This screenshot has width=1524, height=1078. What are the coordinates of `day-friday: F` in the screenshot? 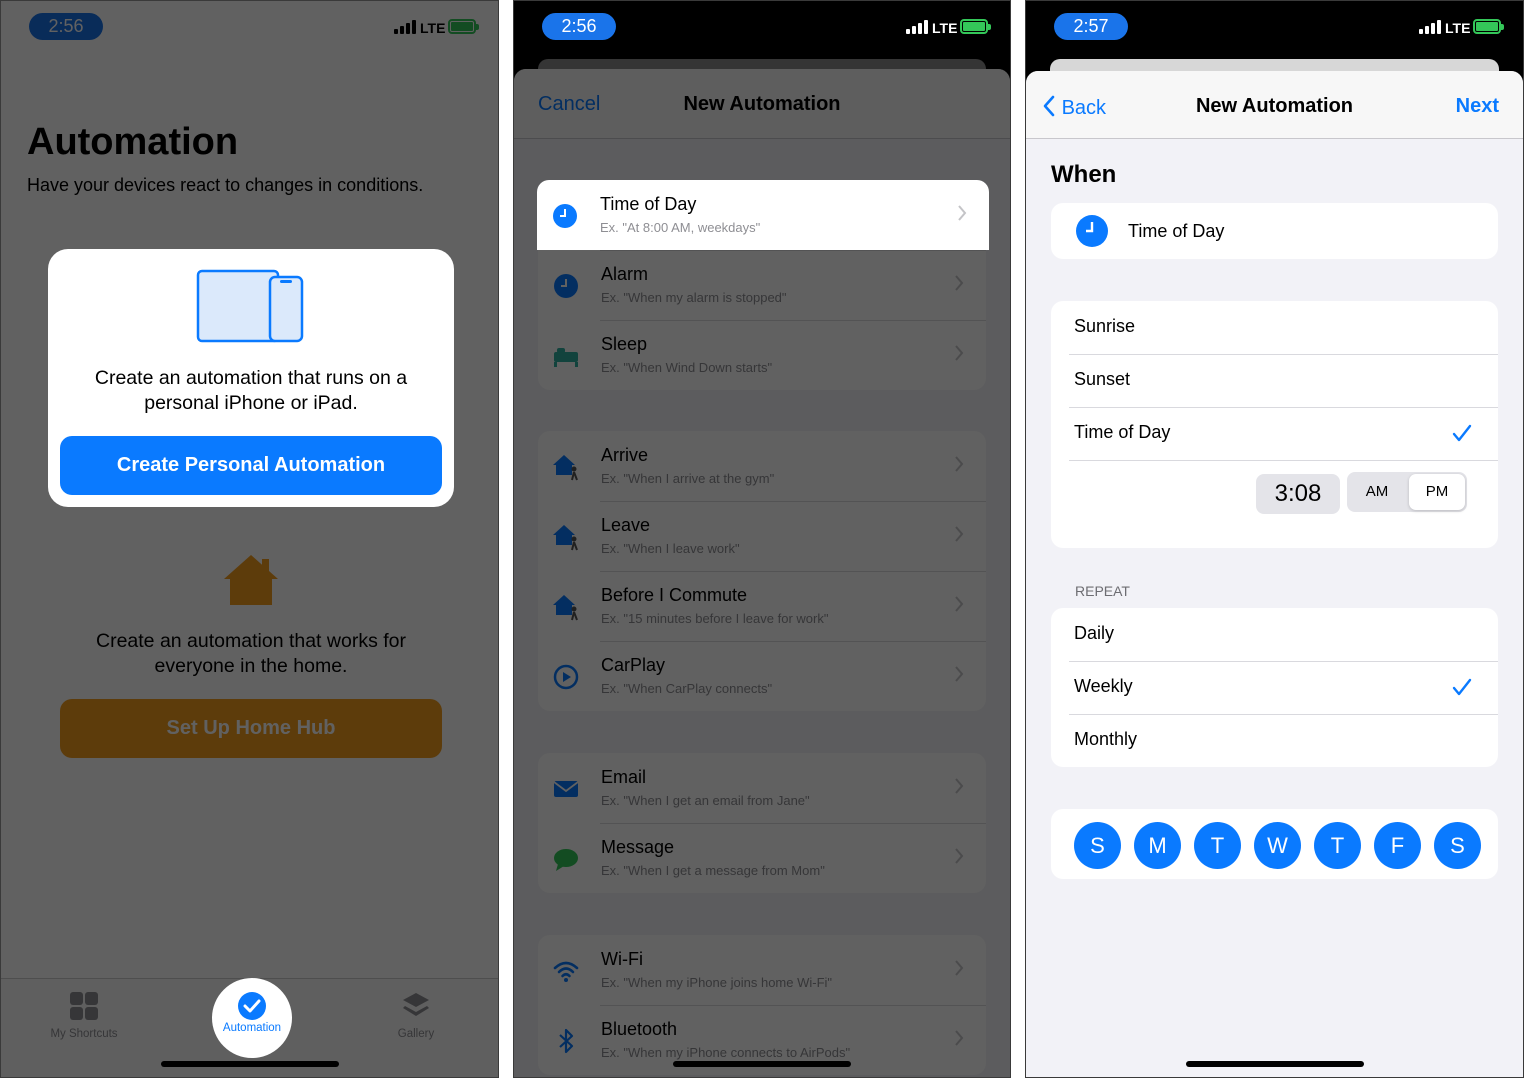 It's located at (1397, 845).